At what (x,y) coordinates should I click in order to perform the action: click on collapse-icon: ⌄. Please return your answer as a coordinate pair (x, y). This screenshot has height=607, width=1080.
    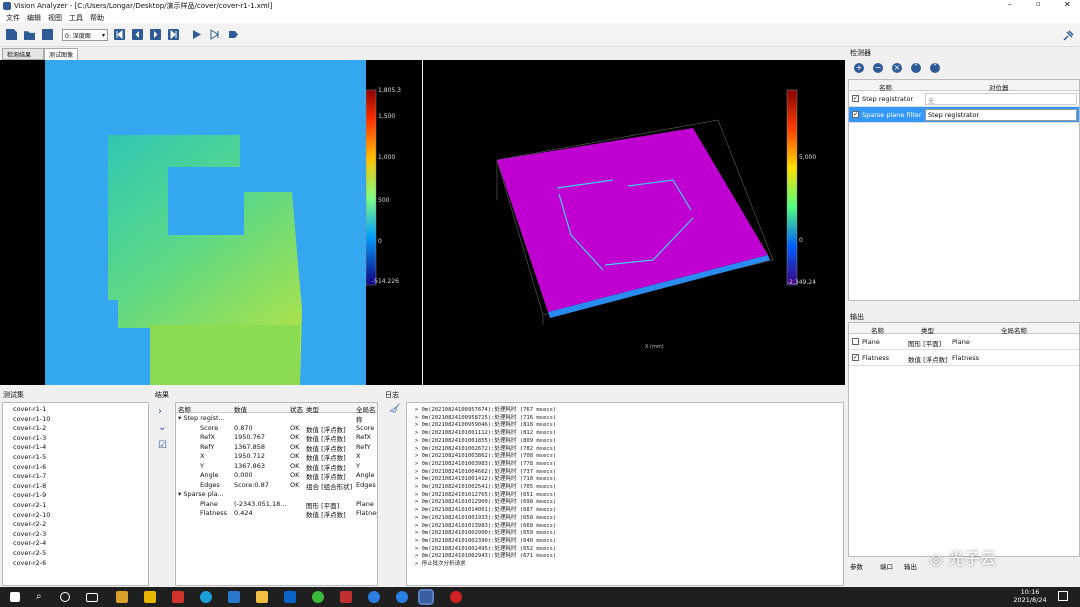
    Looking at the image, I should click on (162, 427).